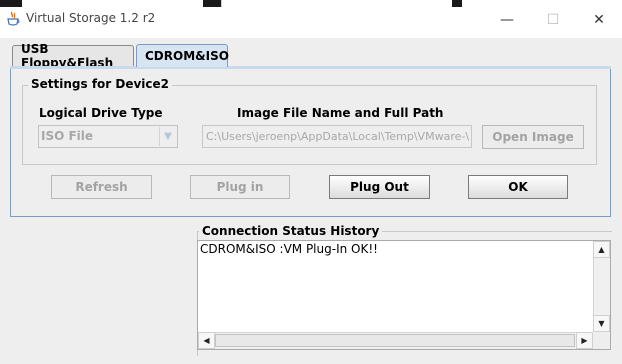 The height and width of the screenshot is (364, 622). Describe the element at coordinates (310, 67) in the screenshot. I see `tab-panel-header-line` at that location.